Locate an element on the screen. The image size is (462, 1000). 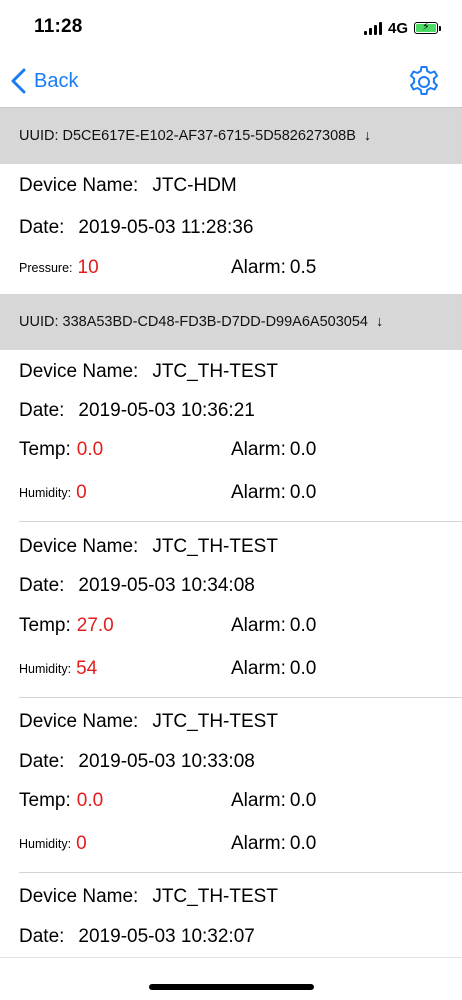
device-name-row: Device Name: JTC-HDM is located at coordinates (128, 186).